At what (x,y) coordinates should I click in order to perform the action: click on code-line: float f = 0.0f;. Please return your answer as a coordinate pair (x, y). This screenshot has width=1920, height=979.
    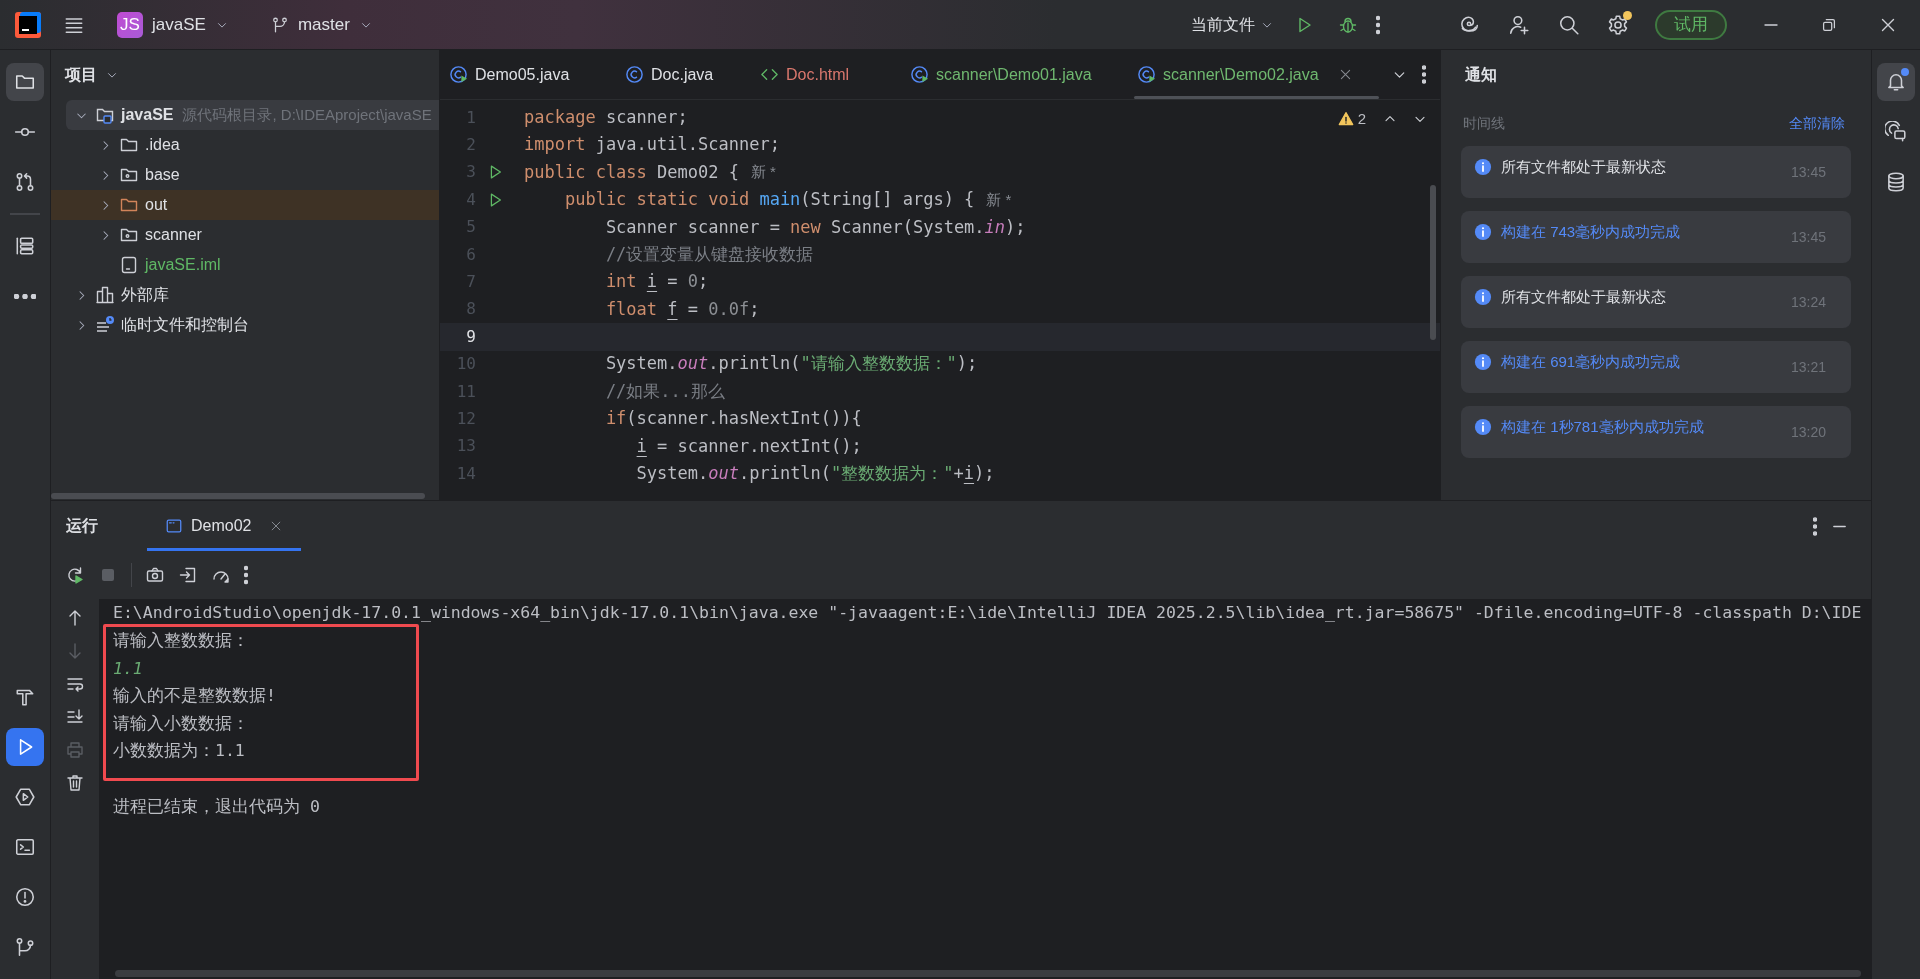
    Looking at the image, I should click on (682, 309).